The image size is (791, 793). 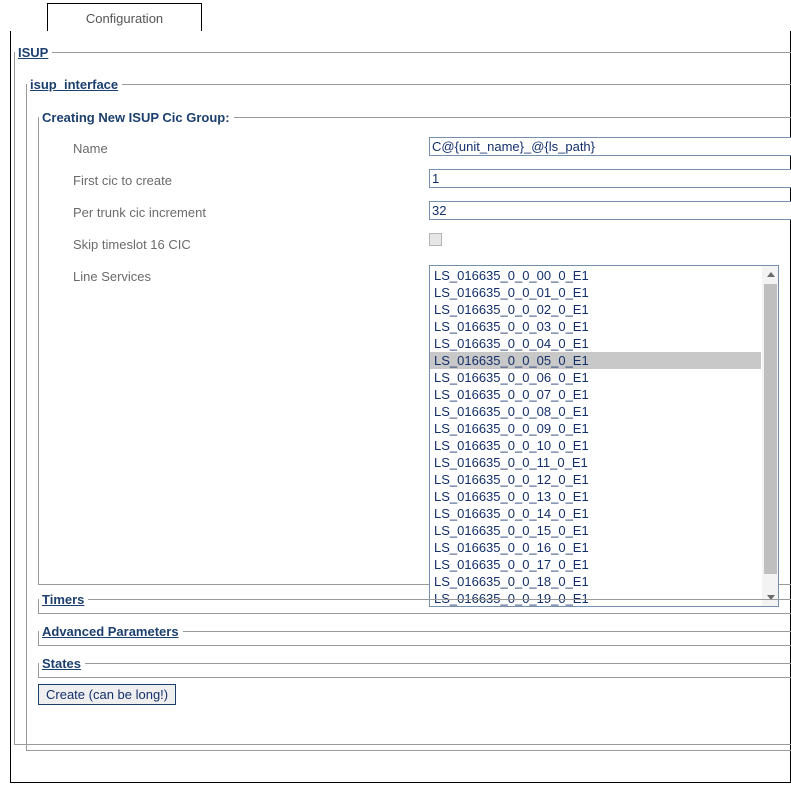 What do you see at coordinates (595, 581) in the screenshot?
I see `line-service-option: LS_016635_0_0_18_0_E1` at bounding box center [595, 581].